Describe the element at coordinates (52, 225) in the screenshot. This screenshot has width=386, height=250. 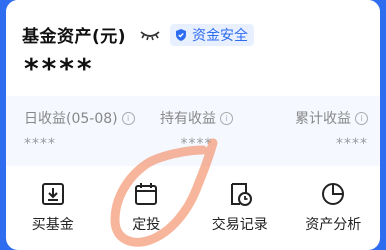
I see `buy-fund-label: 买基金` at that location.